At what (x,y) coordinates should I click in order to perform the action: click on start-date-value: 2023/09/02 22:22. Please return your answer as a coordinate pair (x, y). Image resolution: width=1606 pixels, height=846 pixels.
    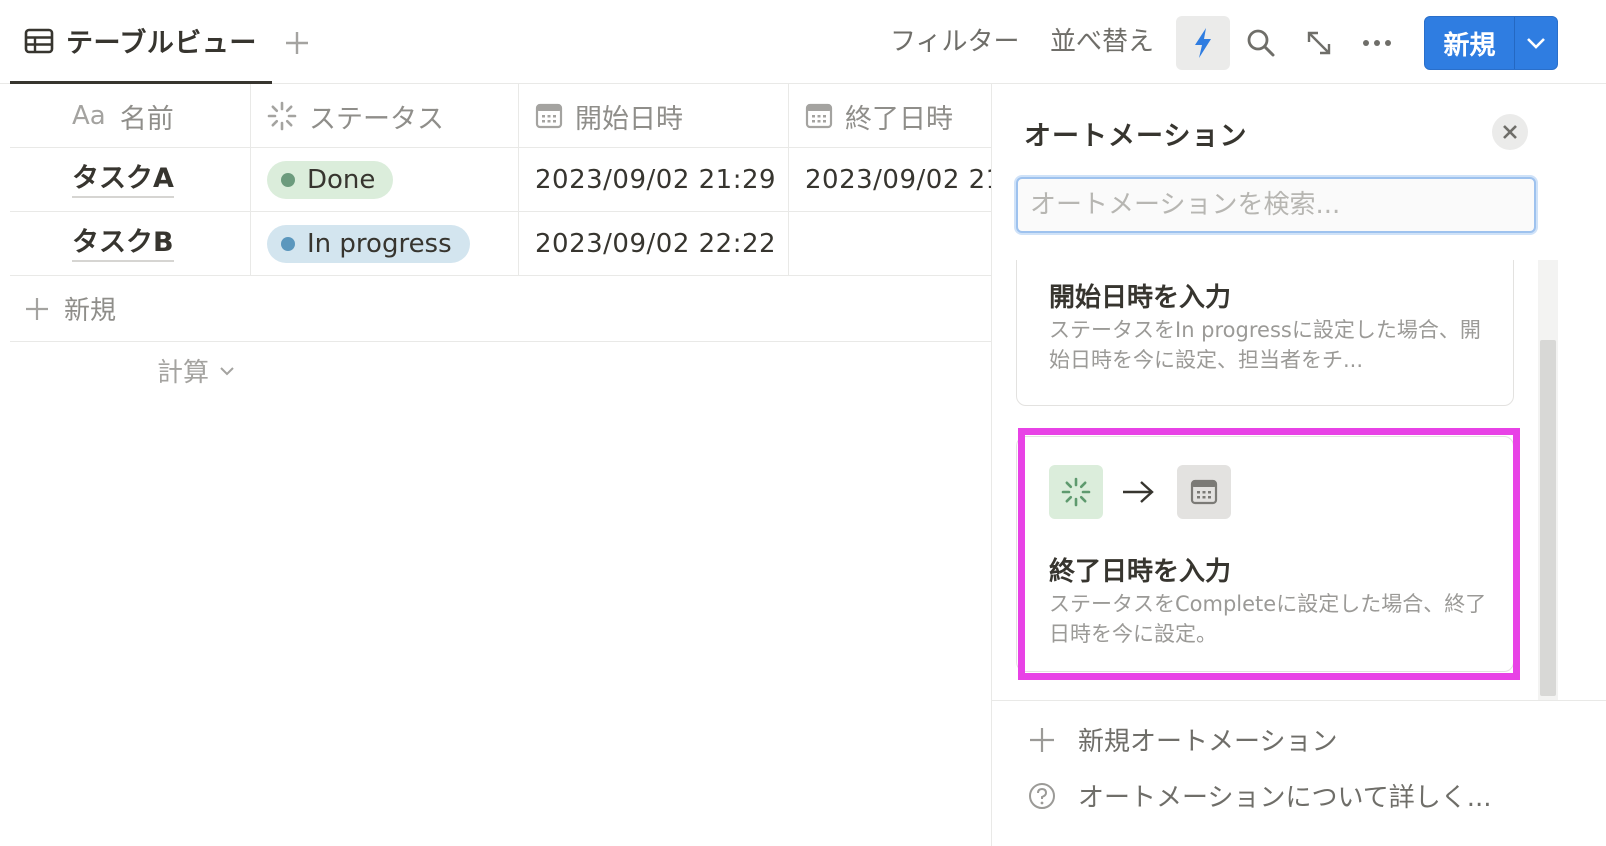
    Looking at the image, I should click on (656, 244).